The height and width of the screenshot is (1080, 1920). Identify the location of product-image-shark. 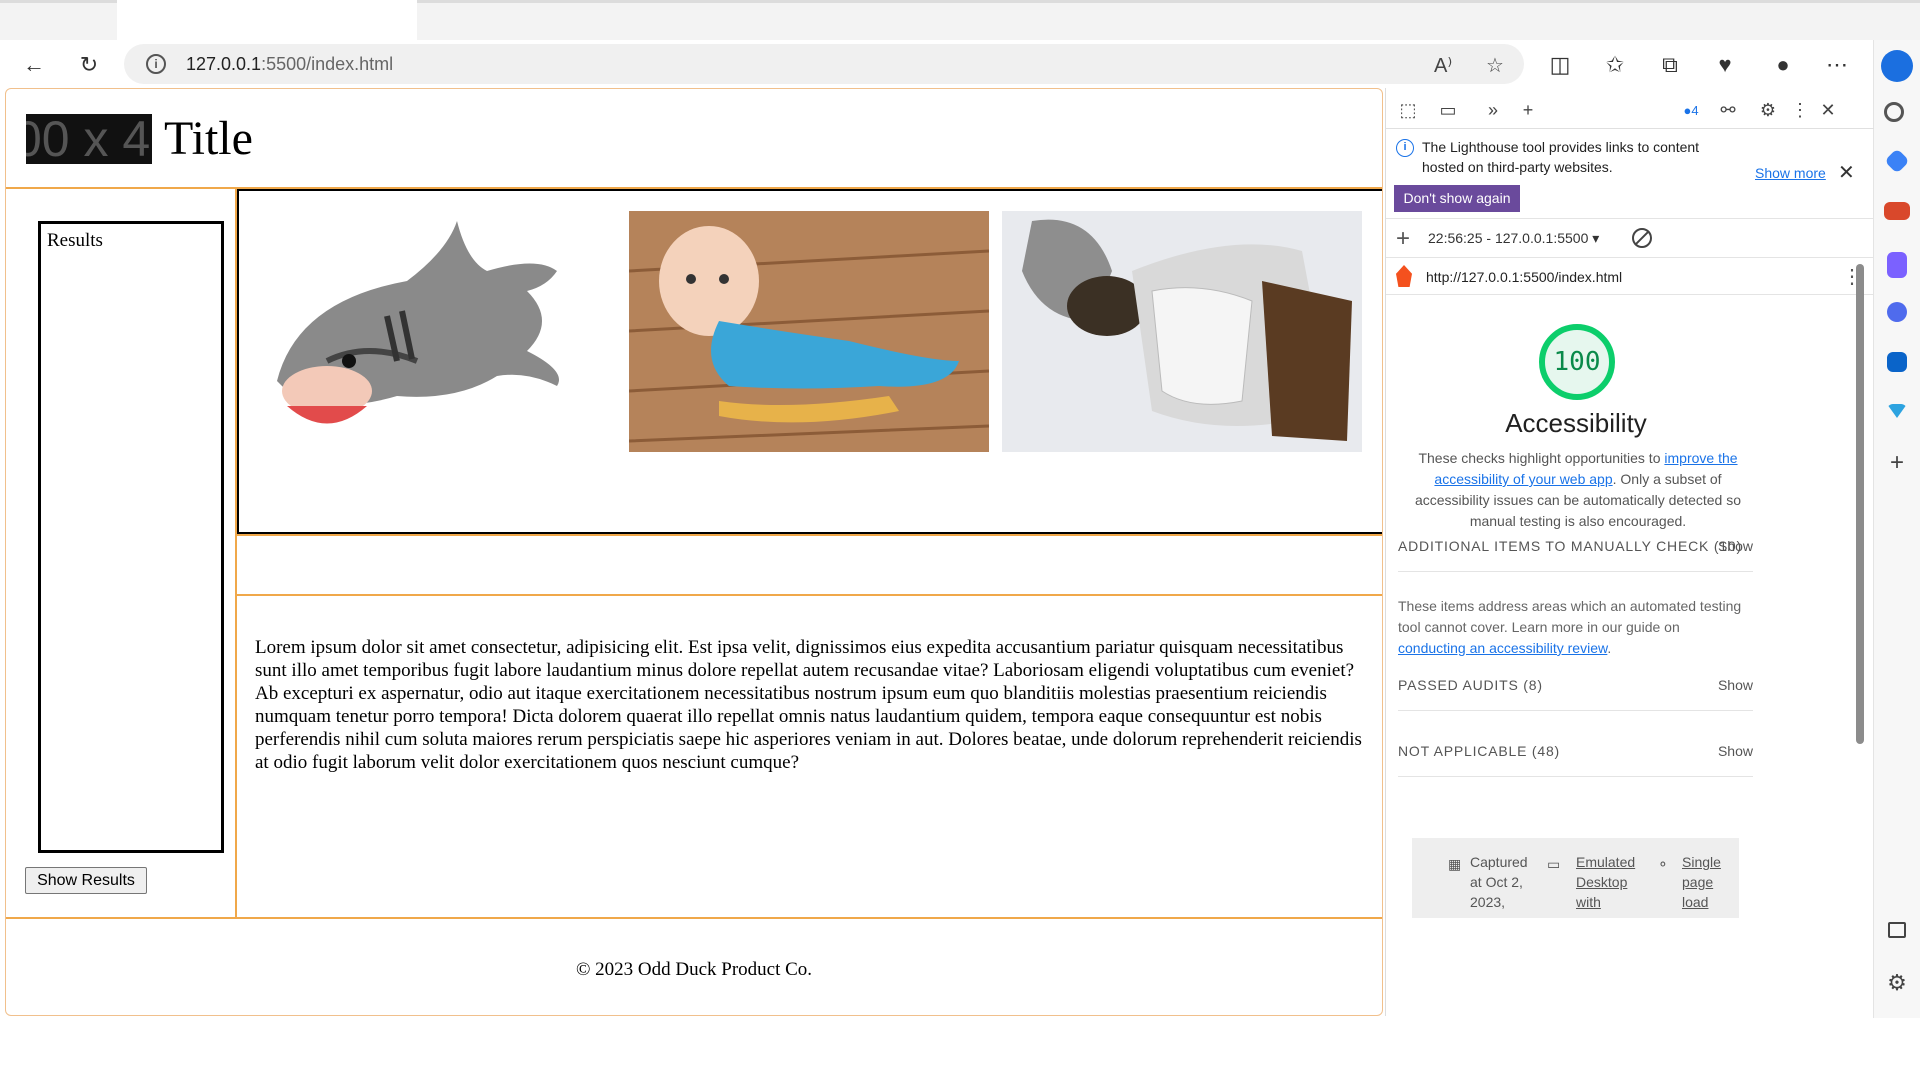
(437, 331).